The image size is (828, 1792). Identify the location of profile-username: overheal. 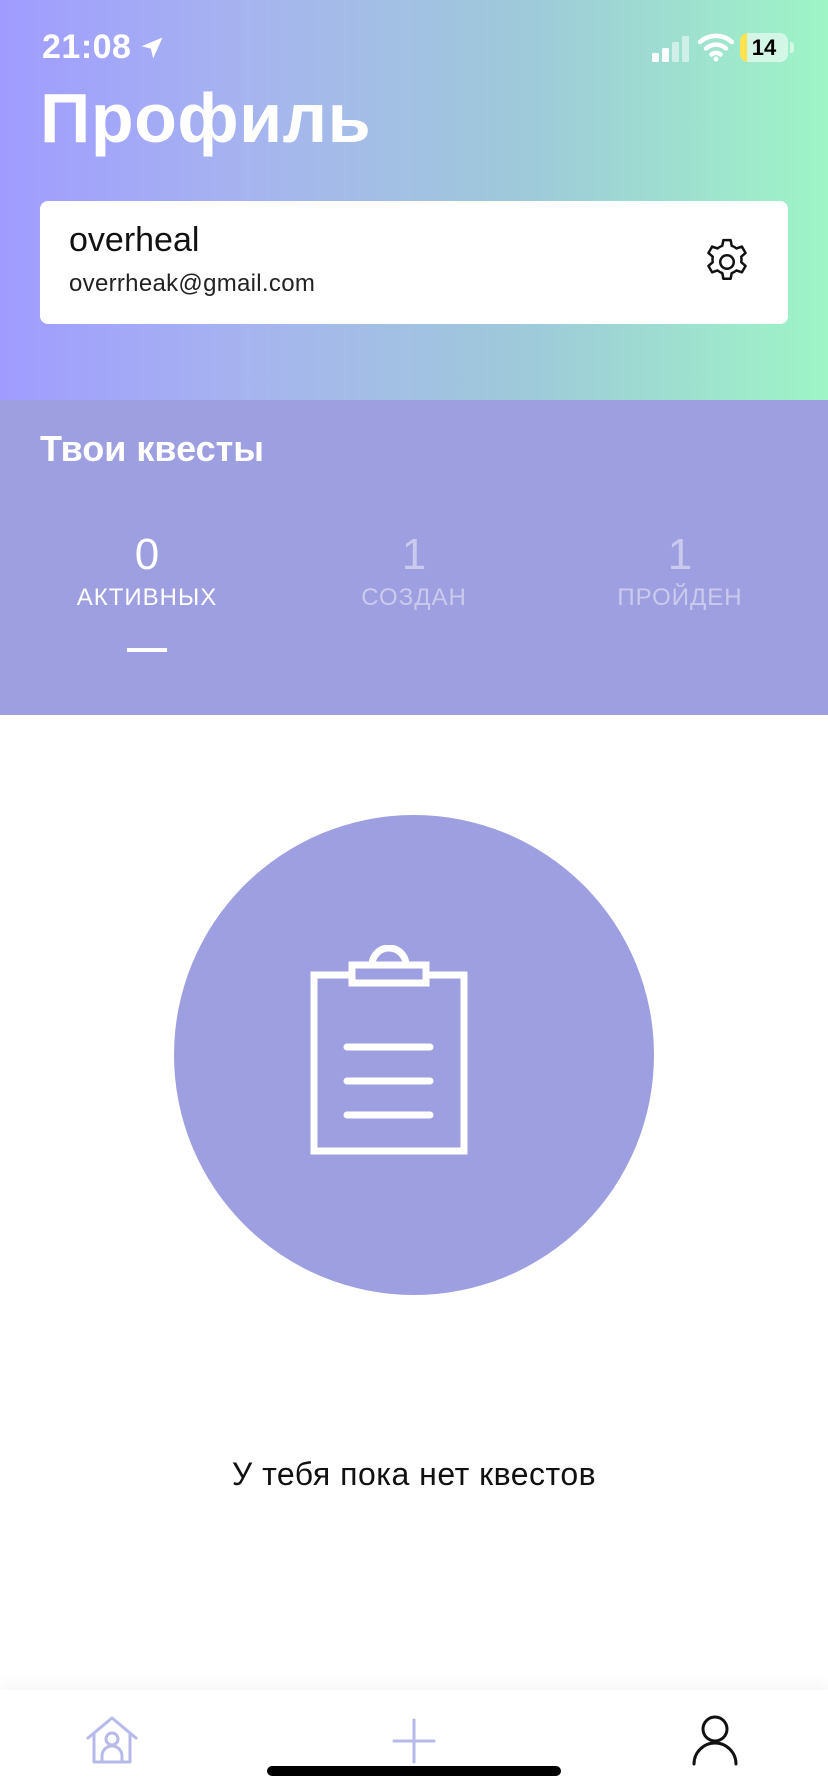
(134, 240).